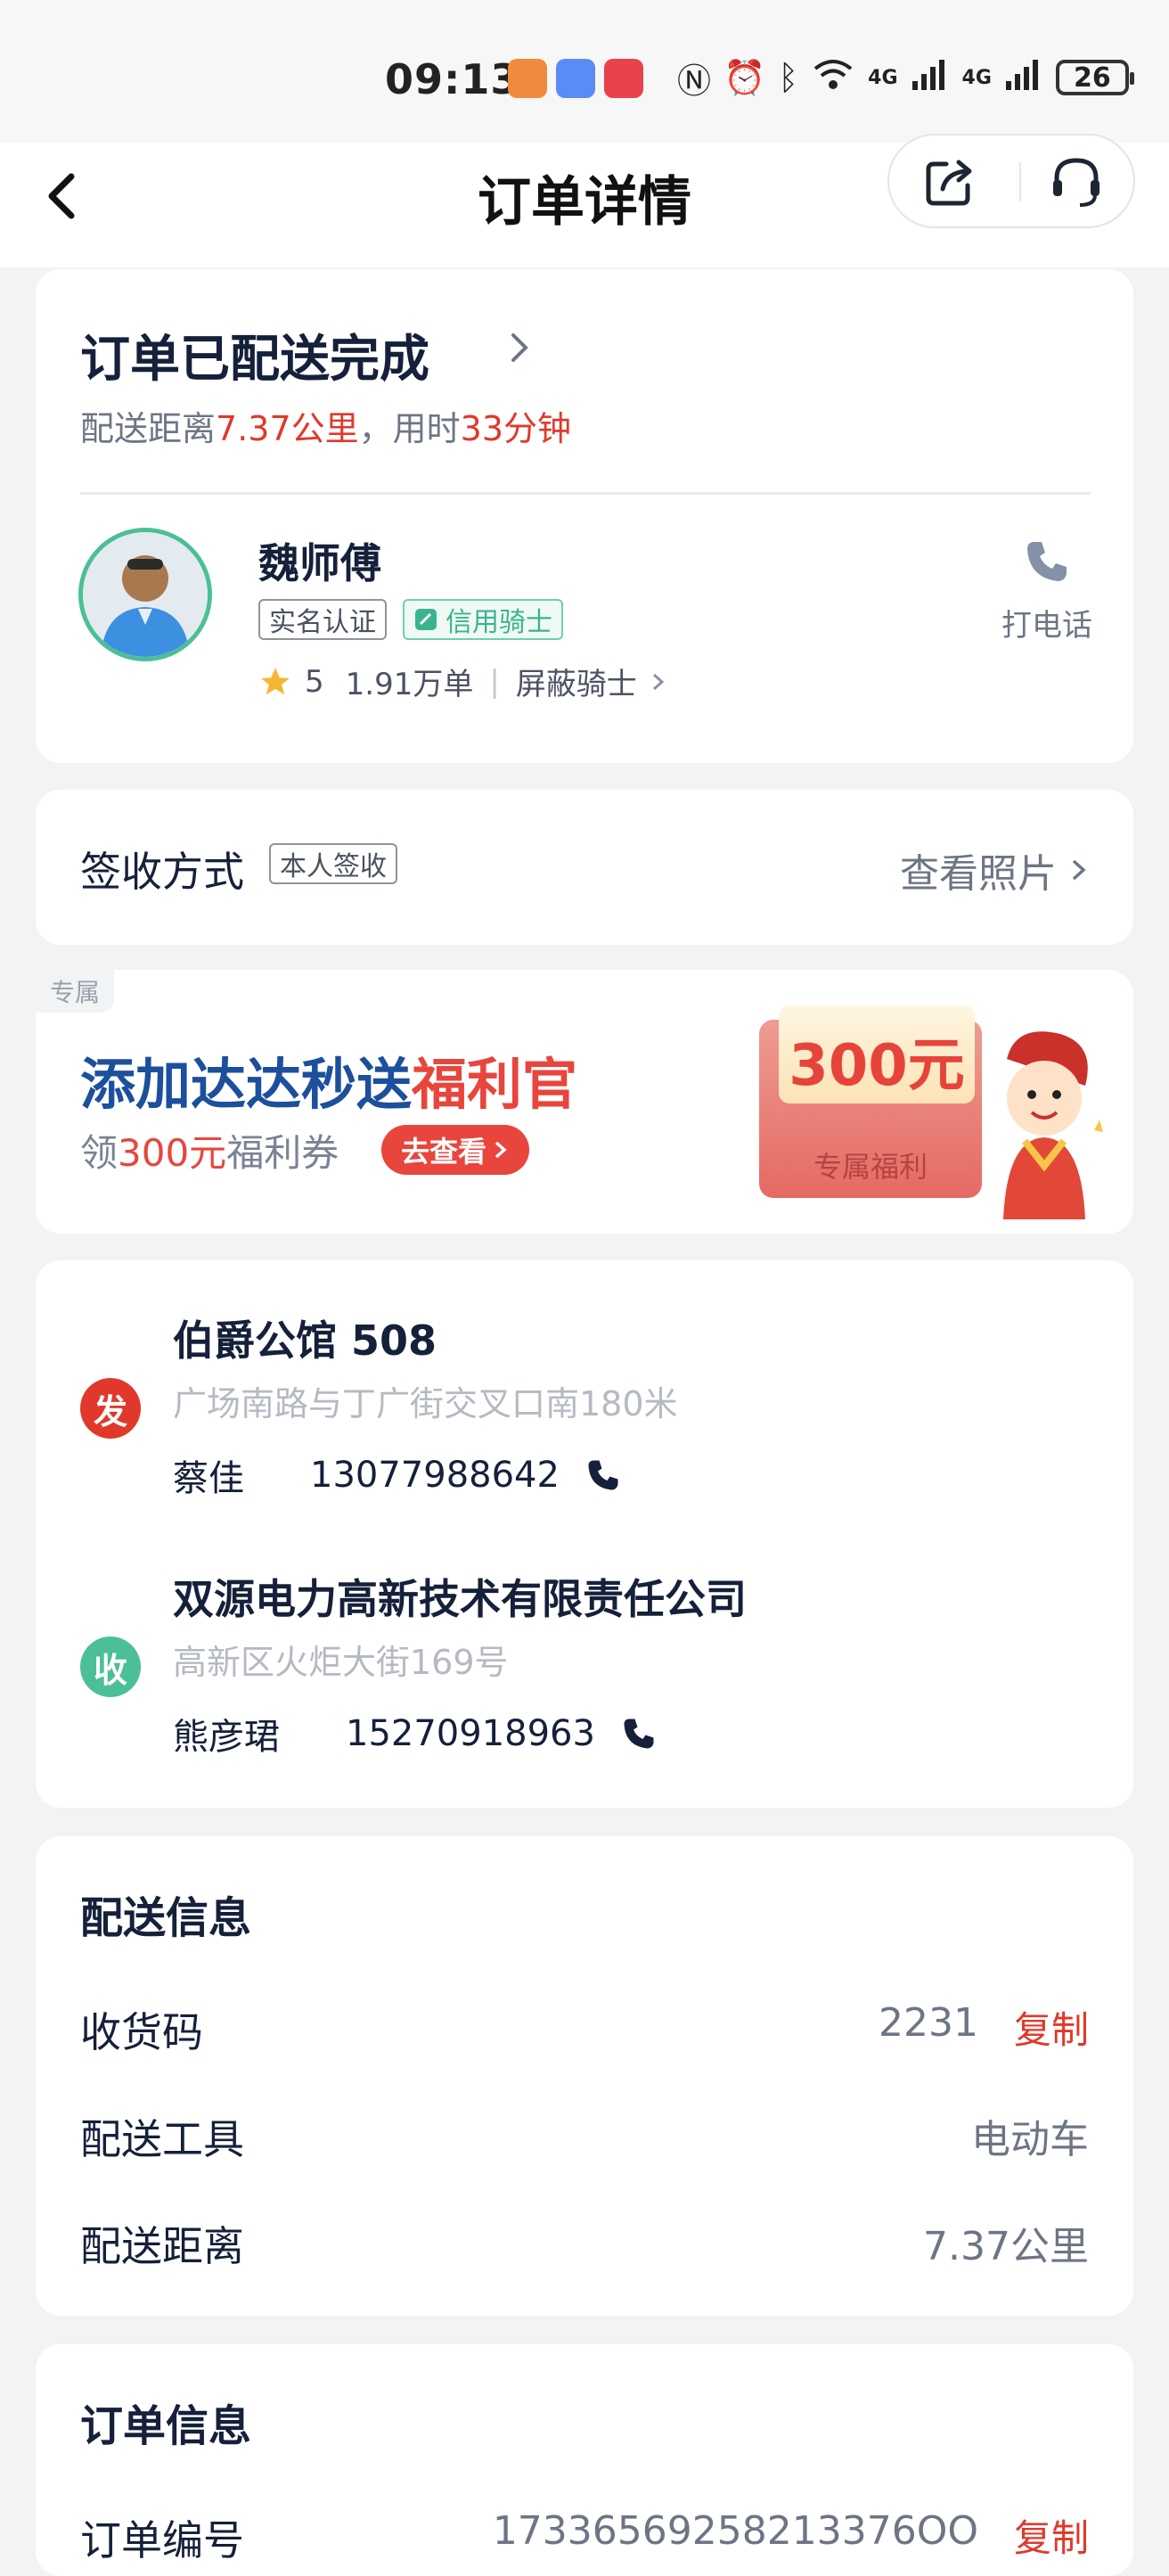 This screenshot has height=2576, width=1169. Describe the element at coordinates (162, 2540) in the screenshot. I see `order-number-label: 订单编号` at that location.